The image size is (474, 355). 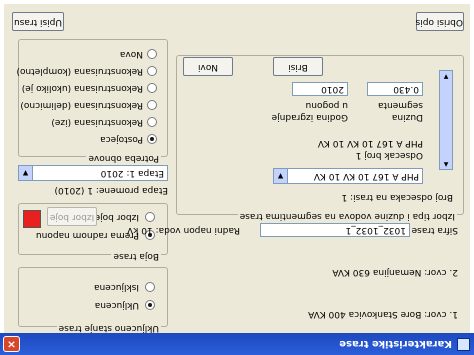 I want to click on node-1-label: 1. cvor: Bore Stankovica 400 KVA, so click(x=383, y=314).